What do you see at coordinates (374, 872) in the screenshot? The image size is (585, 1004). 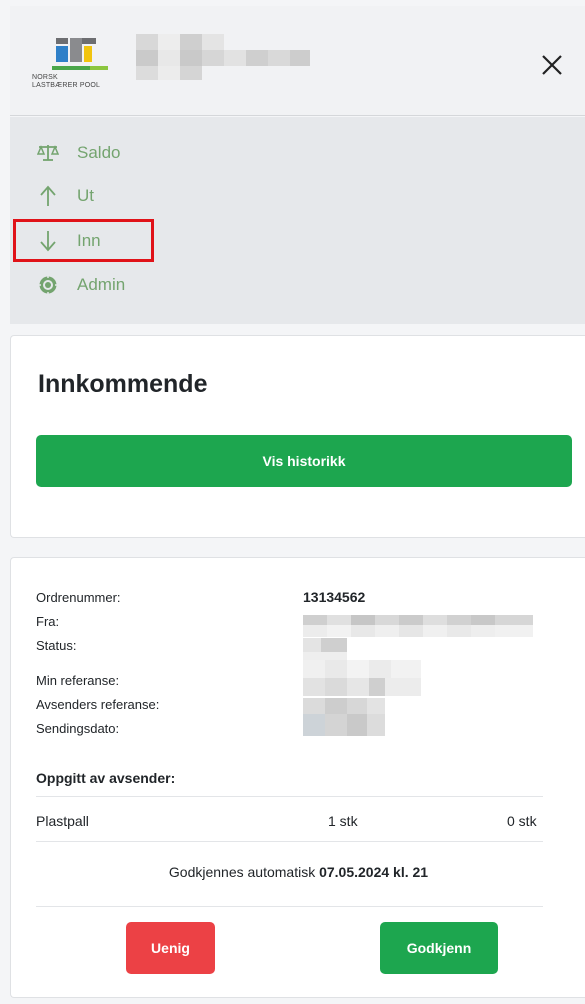 I see `auto-approve-date: 07.05.2024 kl. 21` at bounding box center [374, 872].